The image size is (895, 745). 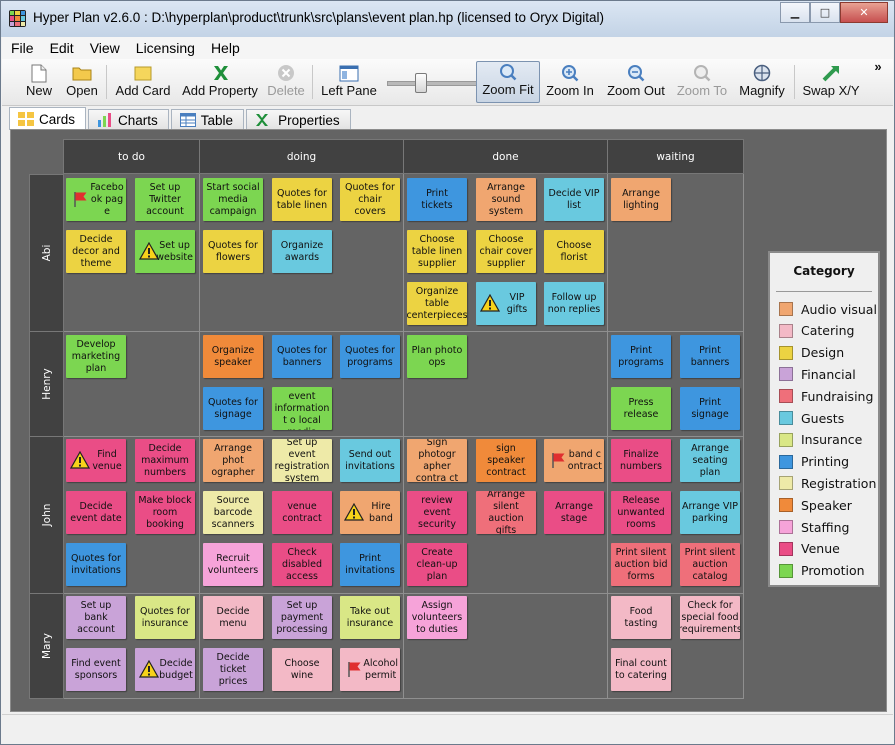 What do you see at coordinates (506, 251) in the screenshot?
I see `task-card: Choose chair cover supplier` at bounding box center [506, 251].